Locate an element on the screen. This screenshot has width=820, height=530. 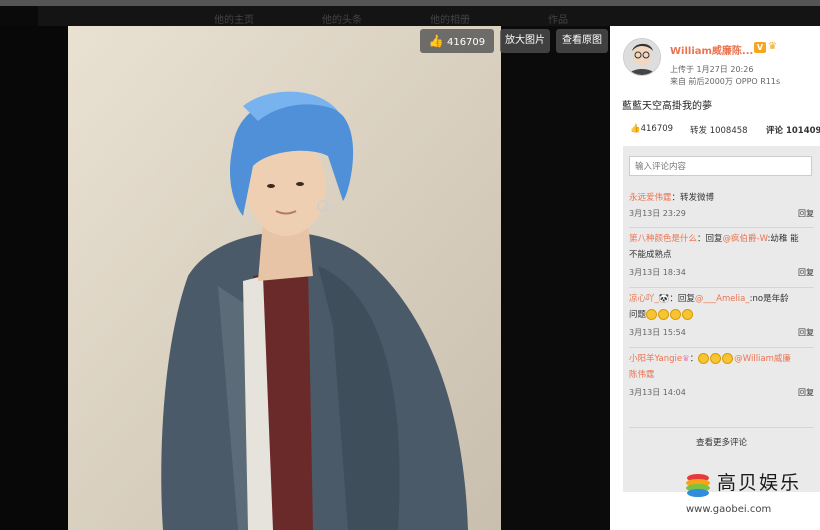
panda-emoji-icon: 🐼 is located at coordinates (664, 299).